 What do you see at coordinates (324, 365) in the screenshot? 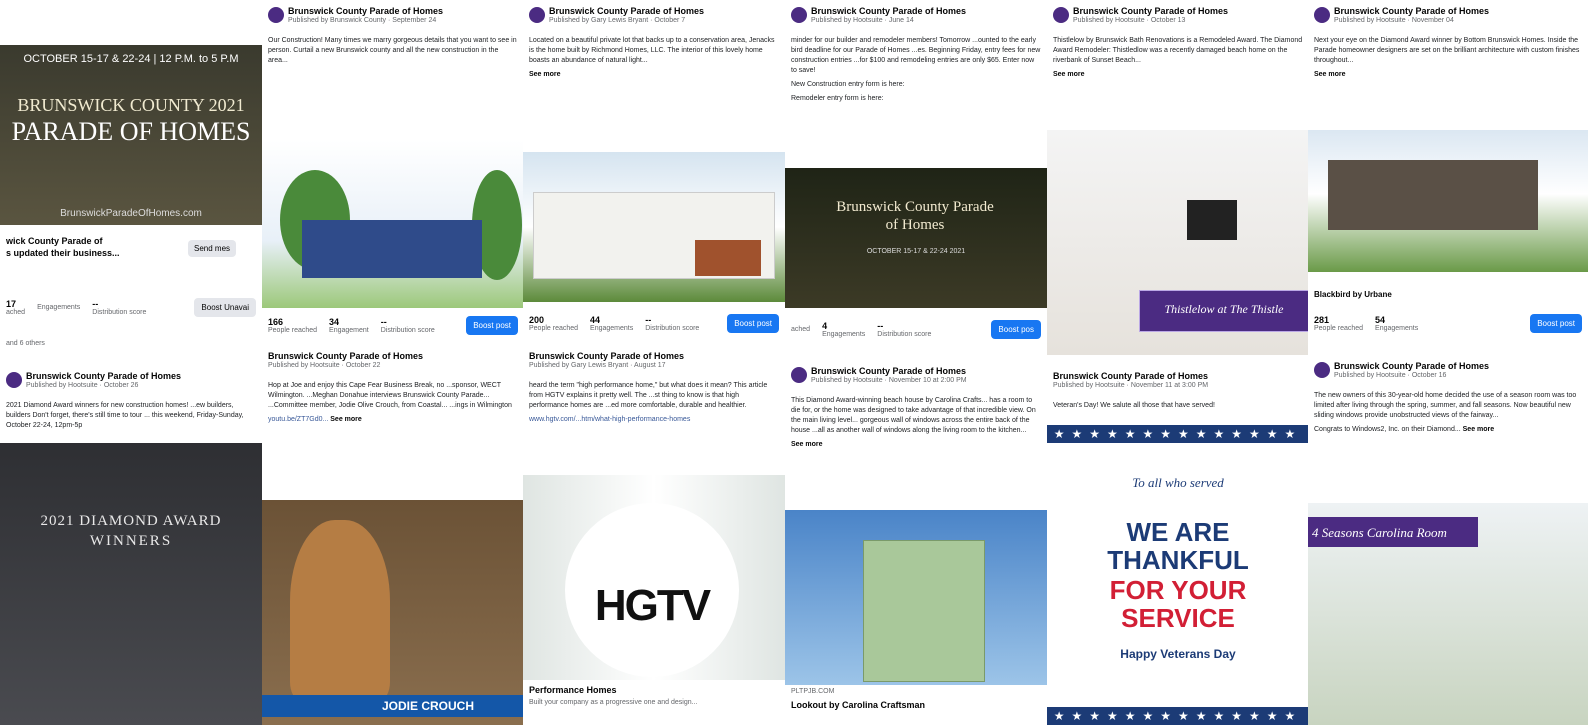
I see `post-meta: Published by Hootsuite · October 22` at bounding box center [324, 365].